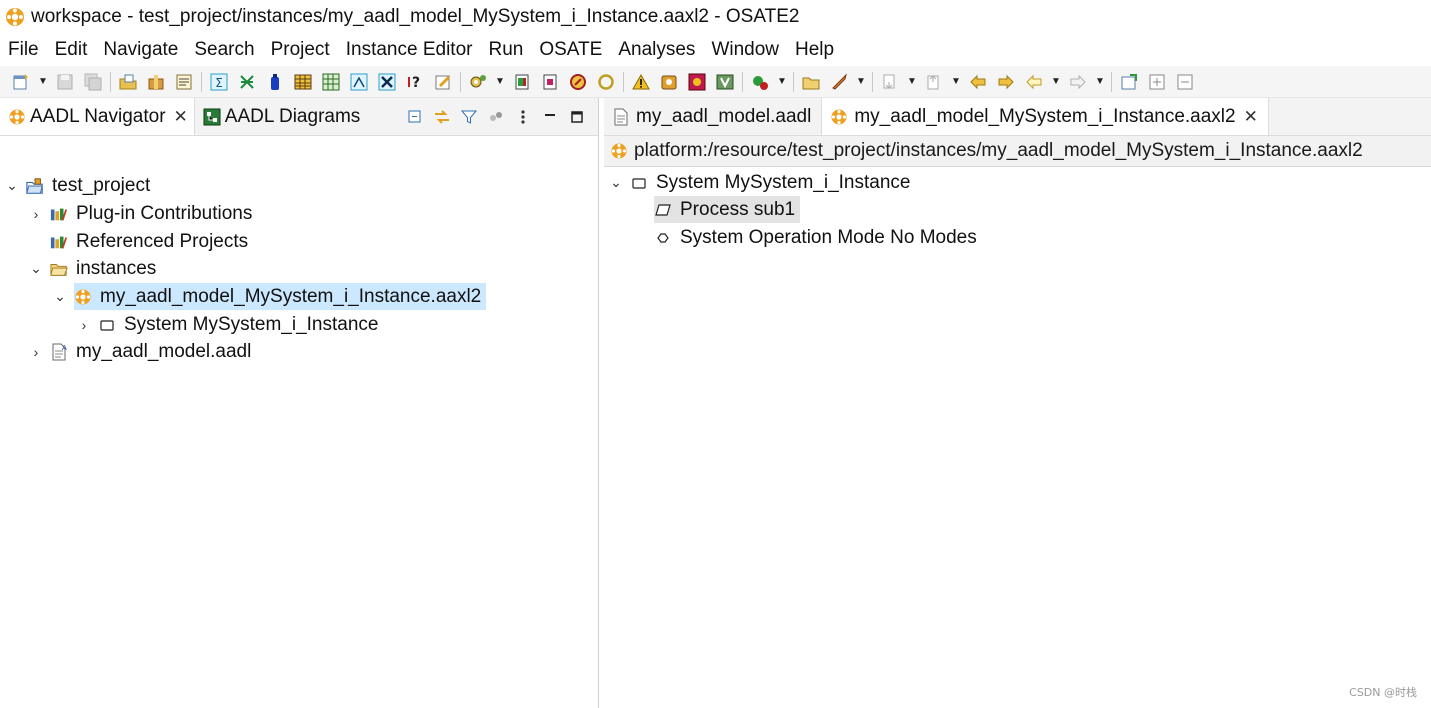 The image size is (1431, 708). I want to click on image-icon, so click(358, 81).